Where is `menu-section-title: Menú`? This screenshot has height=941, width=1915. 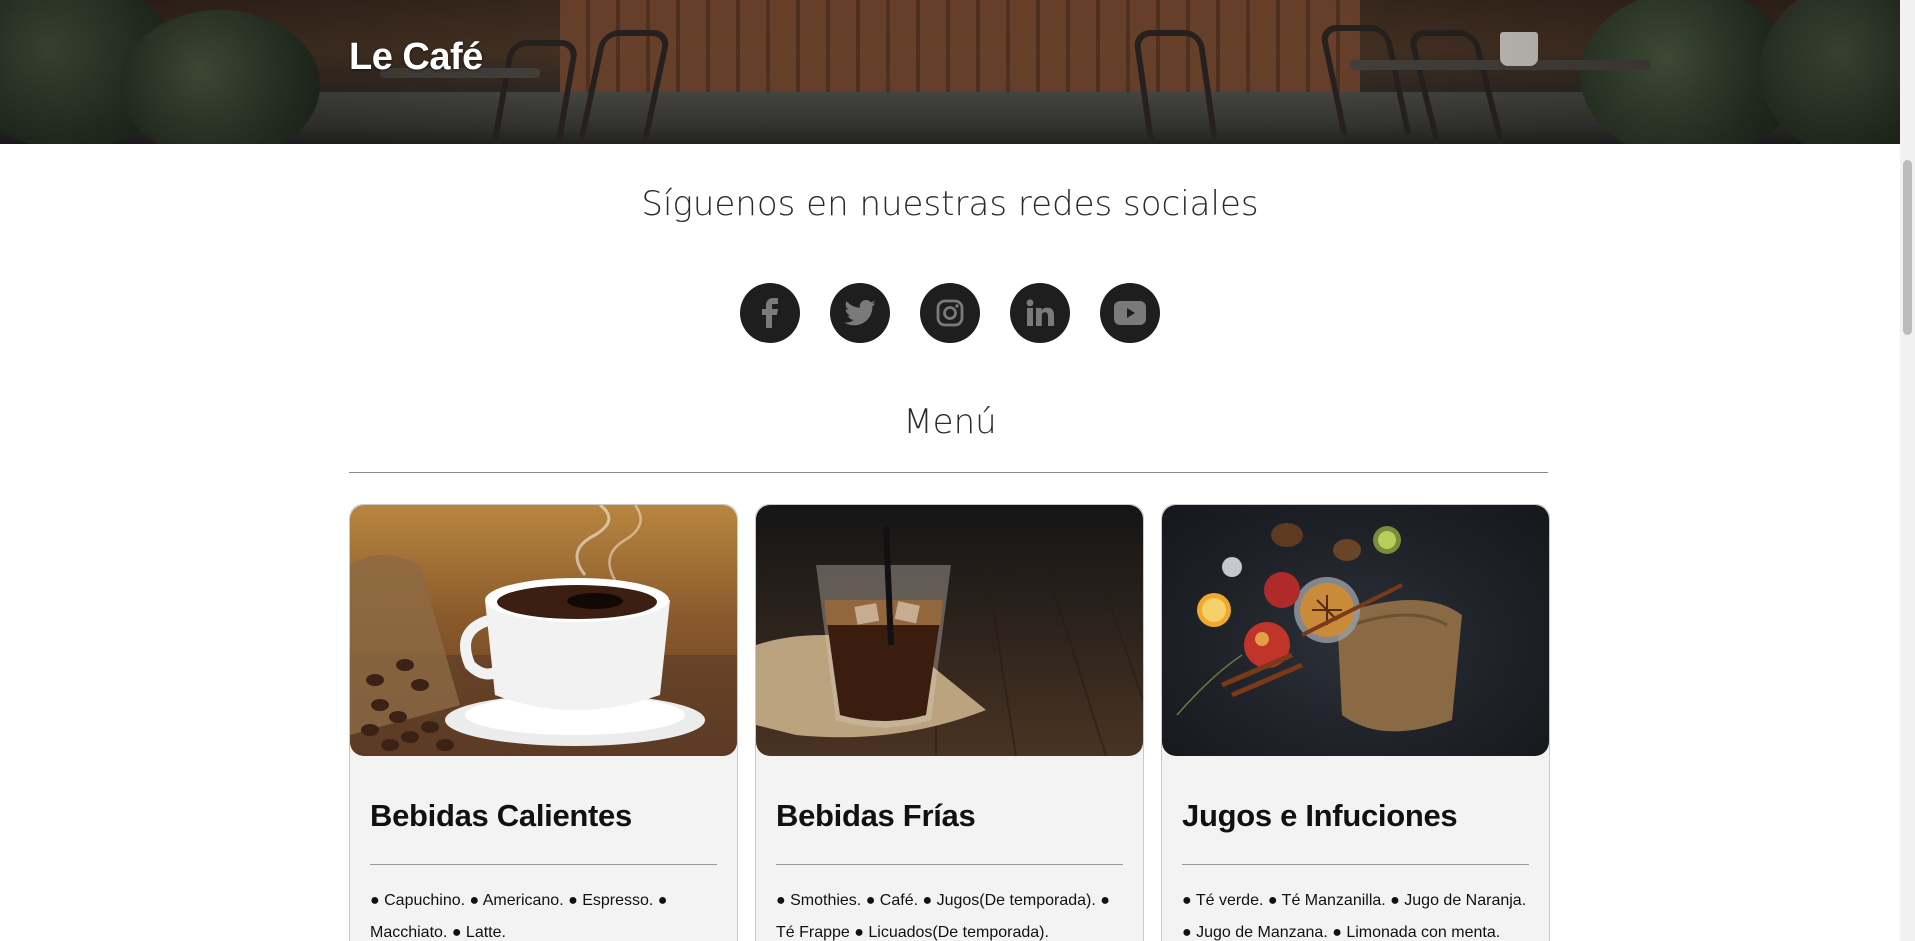
menu-section-title: Menú is located at coordinates (950, 422).